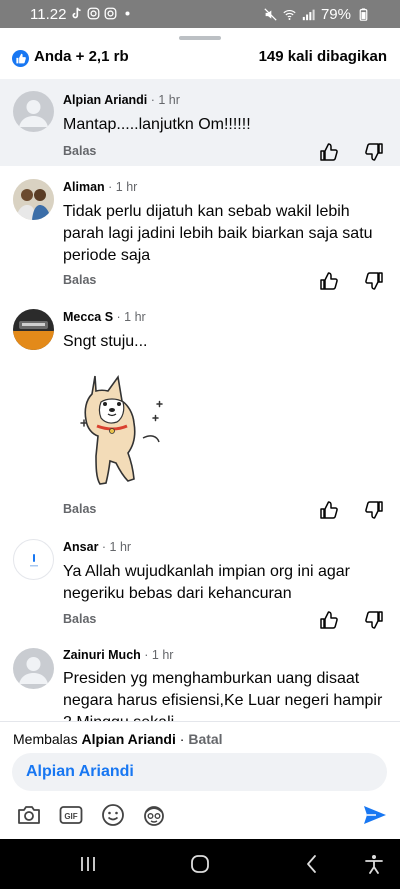  Describe the element at coordinates (127, 13) in the screenshot. I see `dot-icon` at that location.